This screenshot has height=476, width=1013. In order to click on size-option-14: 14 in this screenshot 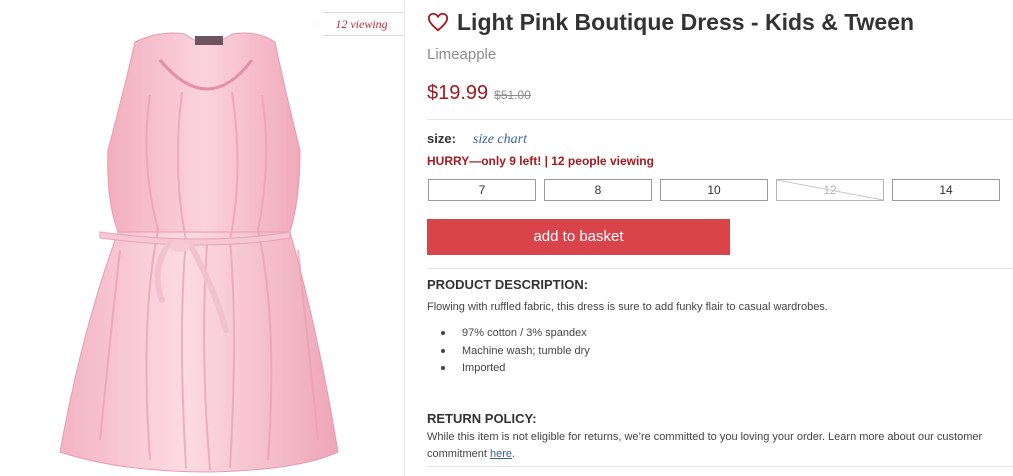, I will do `click(946, 190)`.